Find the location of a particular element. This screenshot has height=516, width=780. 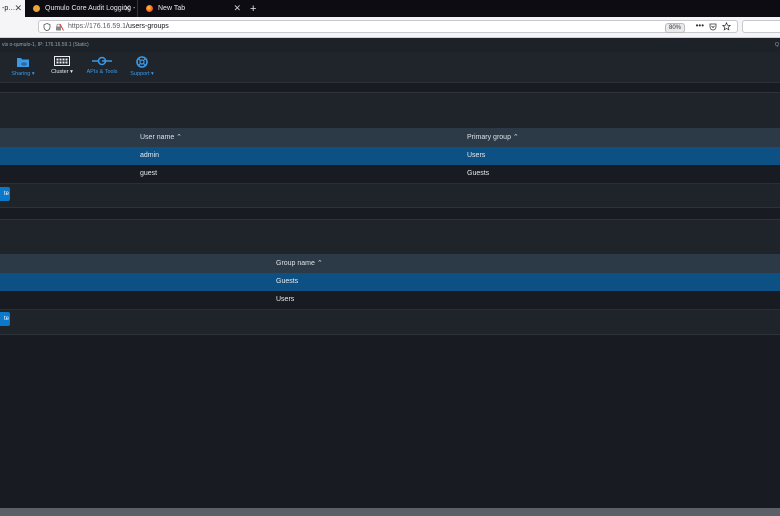

nav-cluster: Cluster ▾ is located at coordinates (62, 65).